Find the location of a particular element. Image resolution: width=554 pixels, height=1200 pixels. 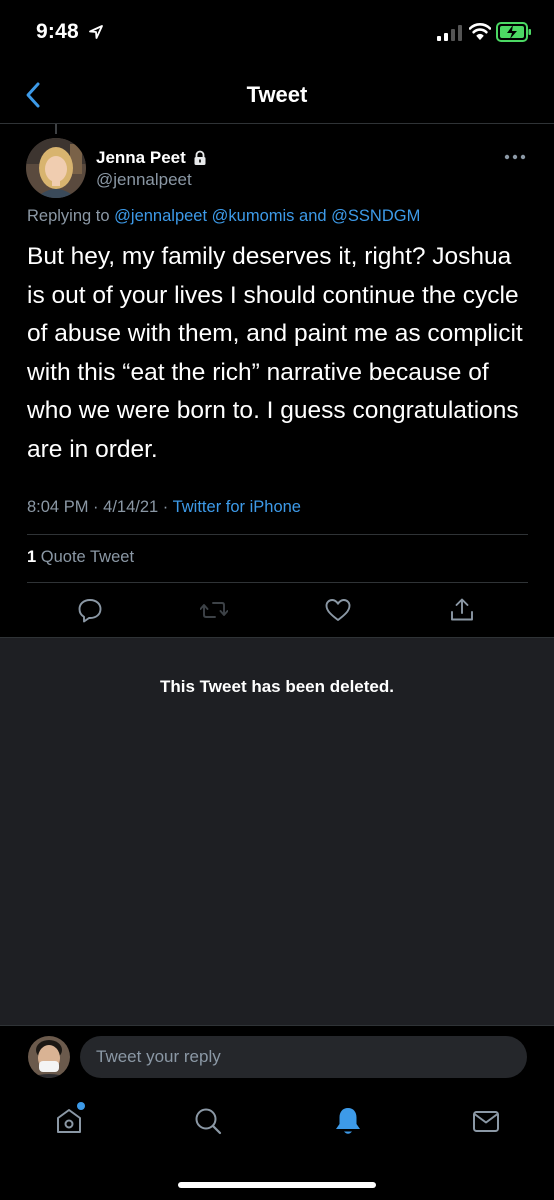

share-button is located at coordinates (462, 610).